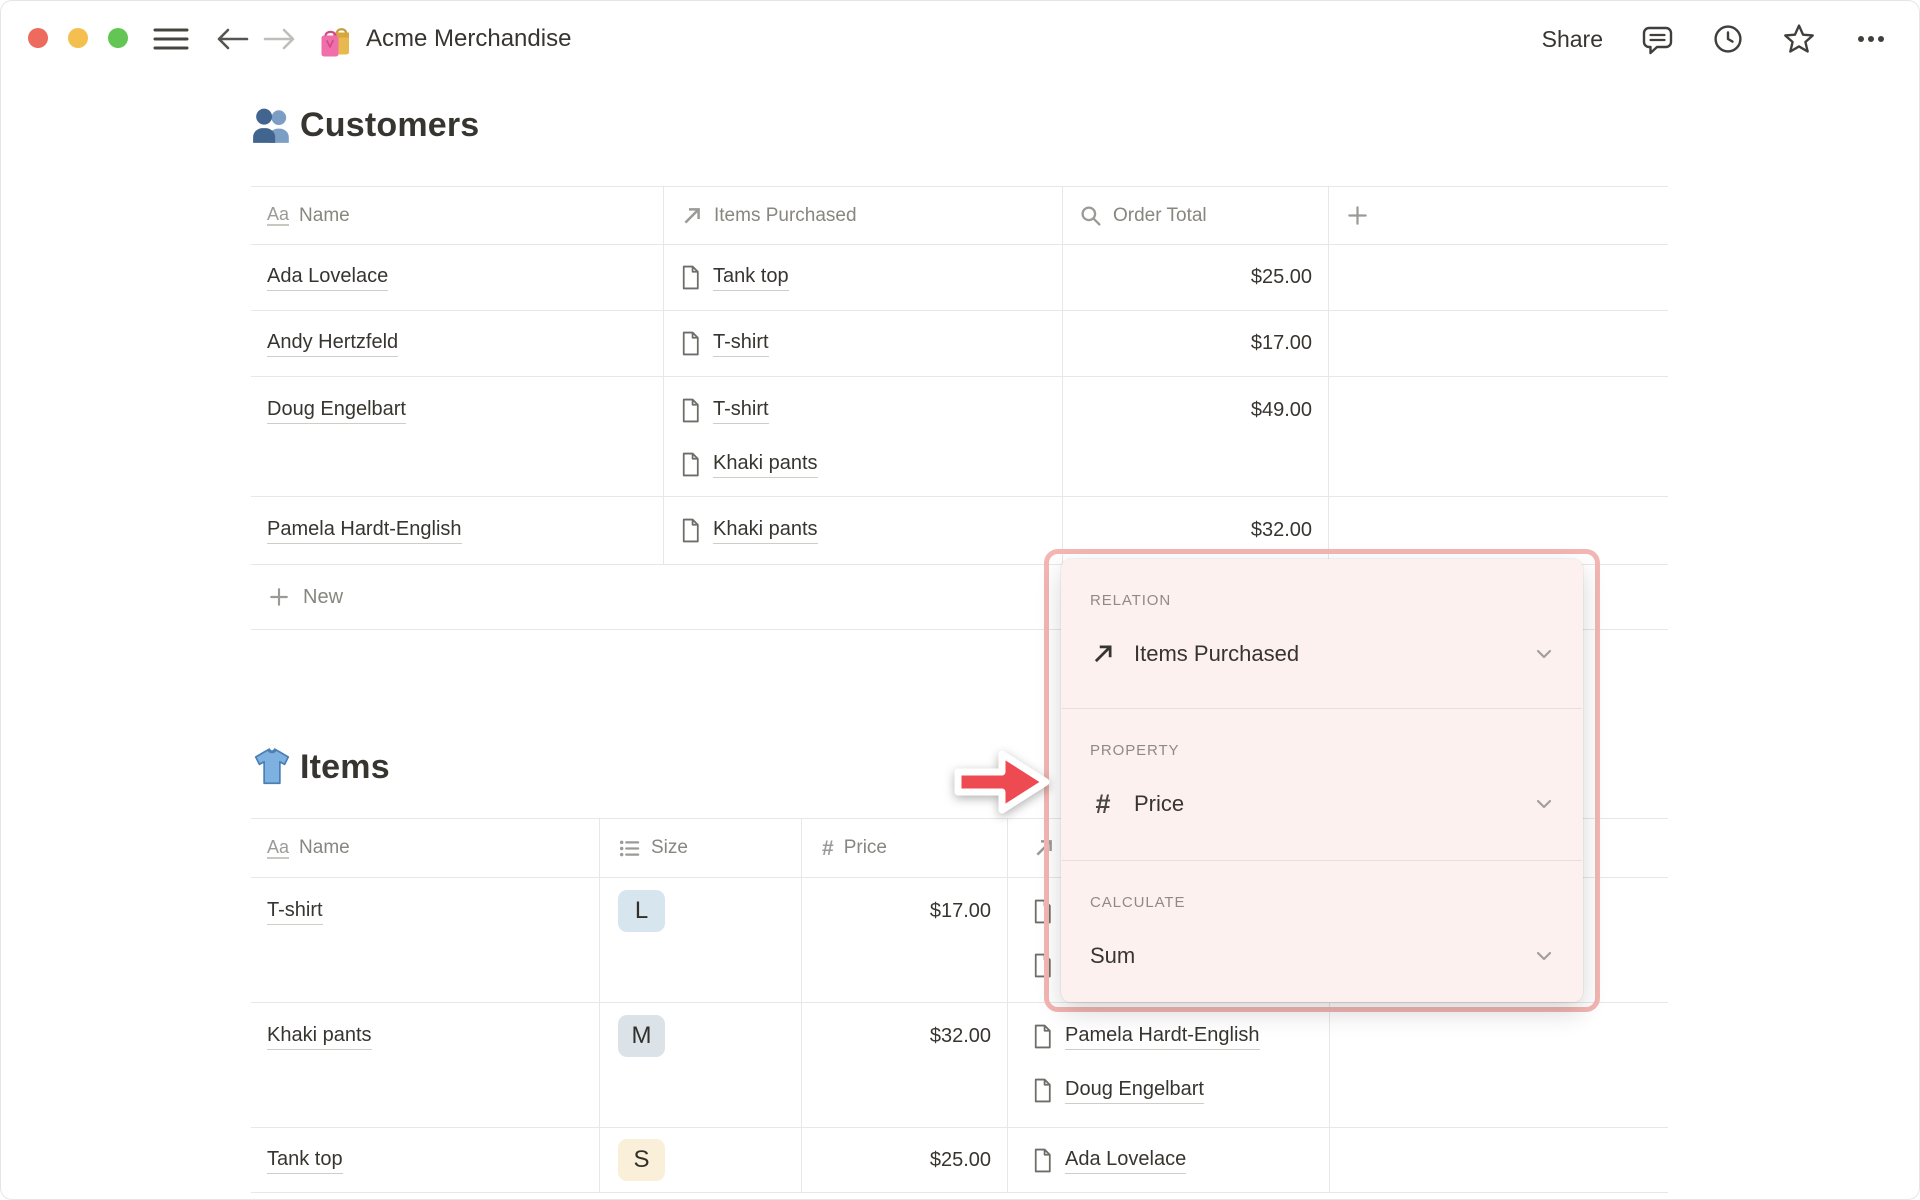 The width and height of the screenshot is (1920, 1200). What do you see at coordinates (863, 530) in the screenshot?
I see `items-purchased-cell: Khaki pants` at bounding box center [863, 530].